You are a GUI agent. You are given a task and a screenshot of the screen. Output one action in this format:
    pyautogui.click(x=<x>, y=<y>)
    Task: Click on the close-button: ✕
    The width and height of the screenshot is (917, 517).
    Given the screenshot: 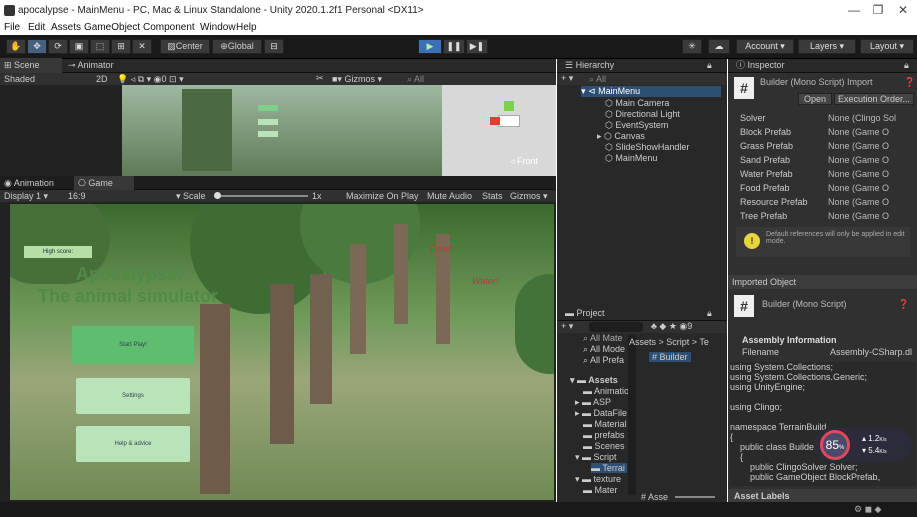 What is the action you would take?
    pyautogui.click(x=903, y=10)
    